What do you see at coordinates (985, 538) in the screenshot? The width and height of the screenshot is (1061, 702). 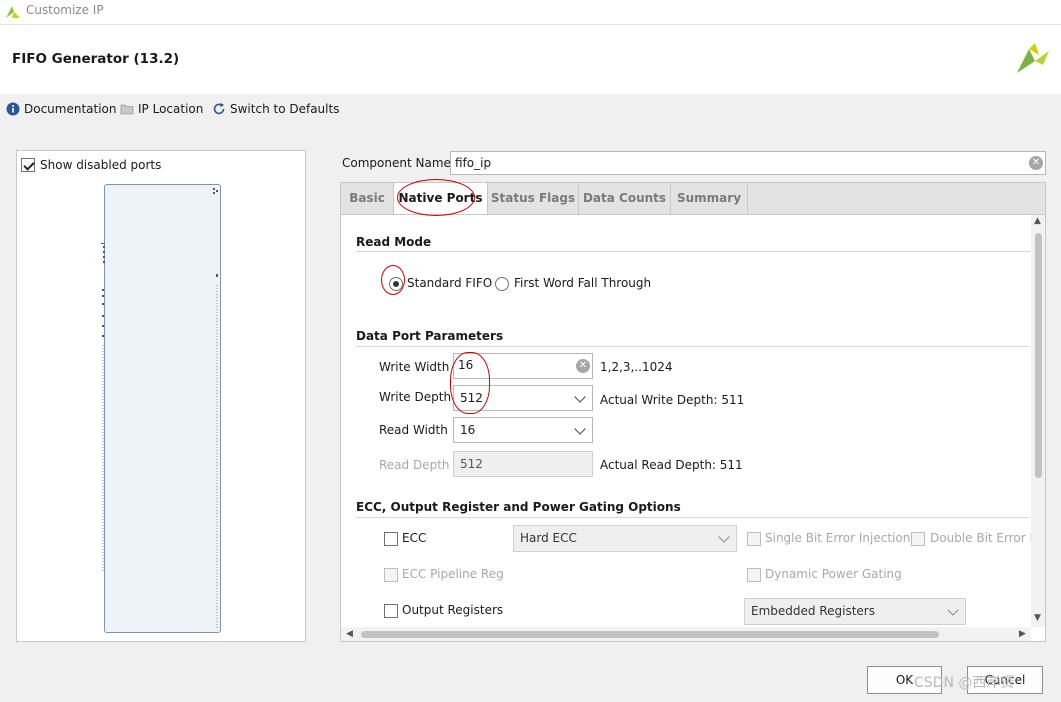 I see `double-bit-error-label: Double Bit Error In` at bounding box center [985, 538].